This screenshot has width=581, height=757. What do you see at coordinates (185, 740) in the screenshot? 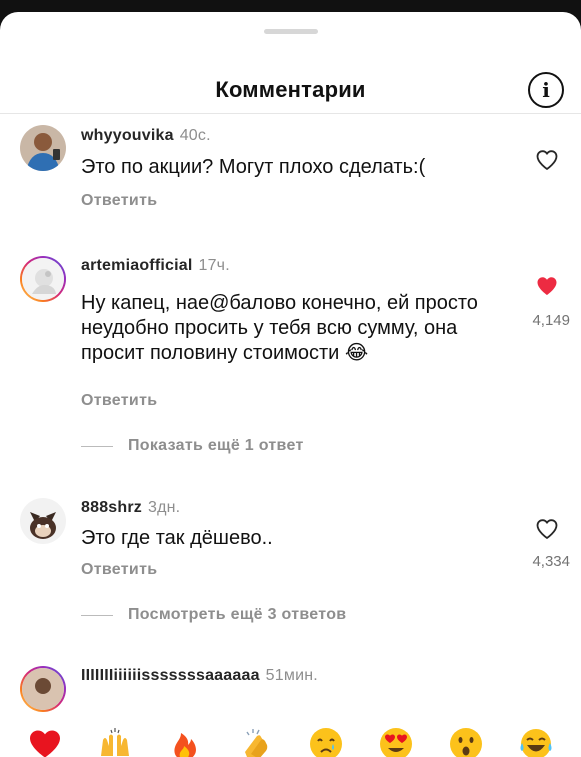
I see `fire-icon` at bounding box center [185, 740].